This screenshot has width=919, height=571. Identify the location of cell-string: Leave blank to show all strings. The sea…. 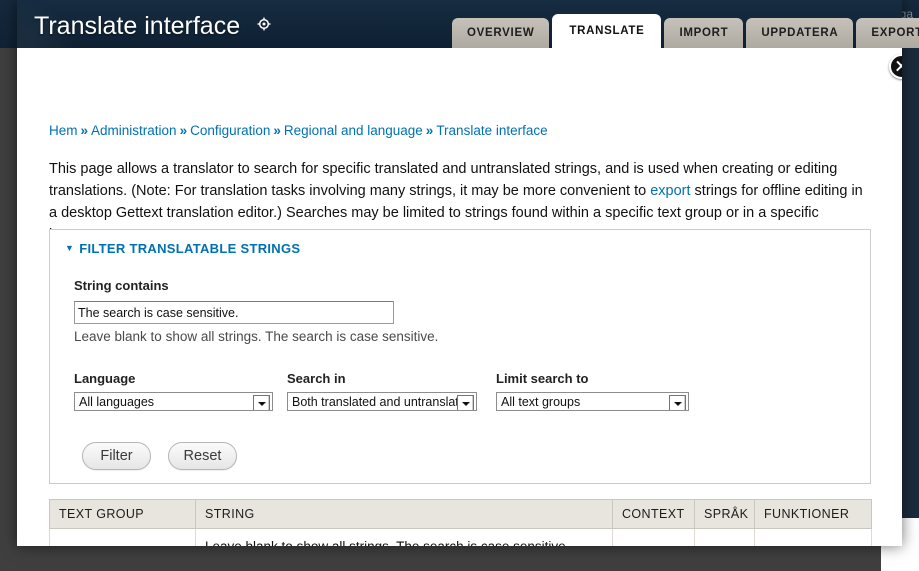
(404, 537).